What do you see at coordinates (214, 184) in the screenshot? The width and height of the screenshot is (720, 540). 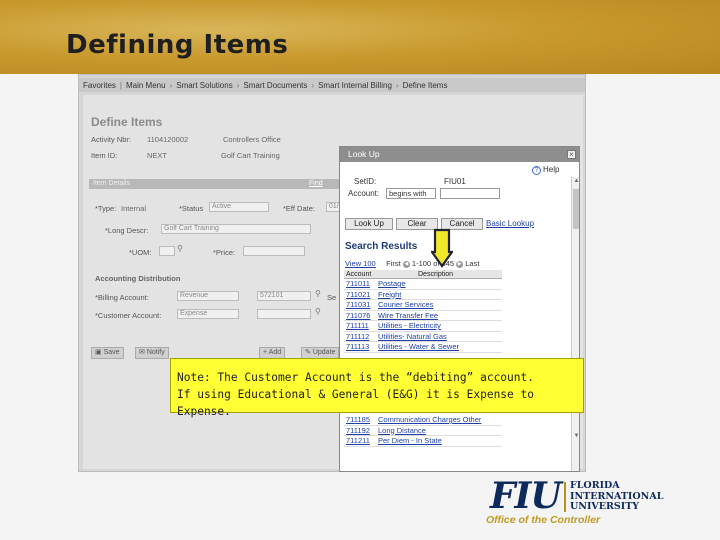 I see `item-details-bar: Item Details Find` at bounding box center [214, 184].